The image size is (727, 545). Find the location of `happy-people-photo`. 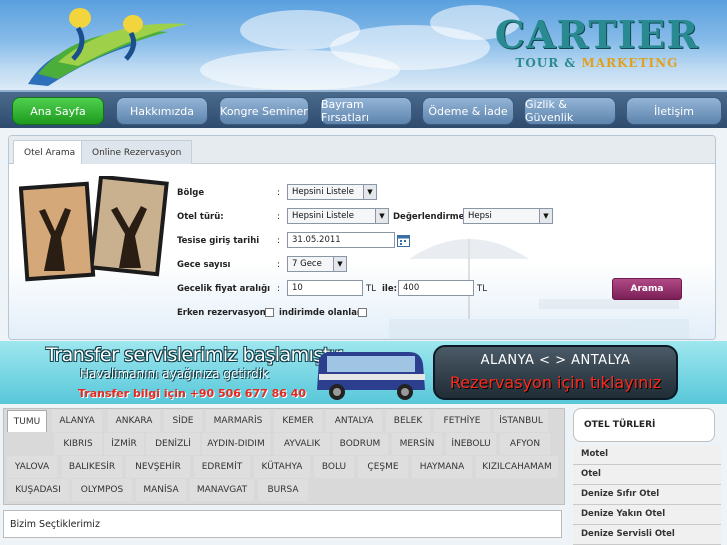

happy-people-photo is located at coordinates (94, 229).